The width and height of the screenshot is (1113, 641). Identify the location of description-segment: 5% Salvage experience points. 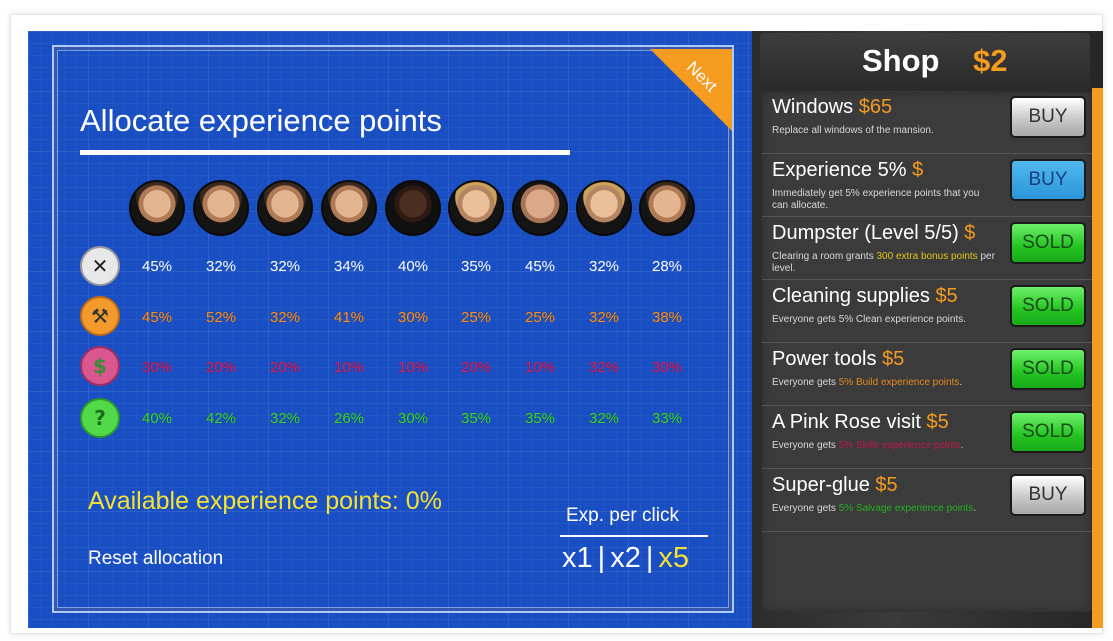
(906, 508).